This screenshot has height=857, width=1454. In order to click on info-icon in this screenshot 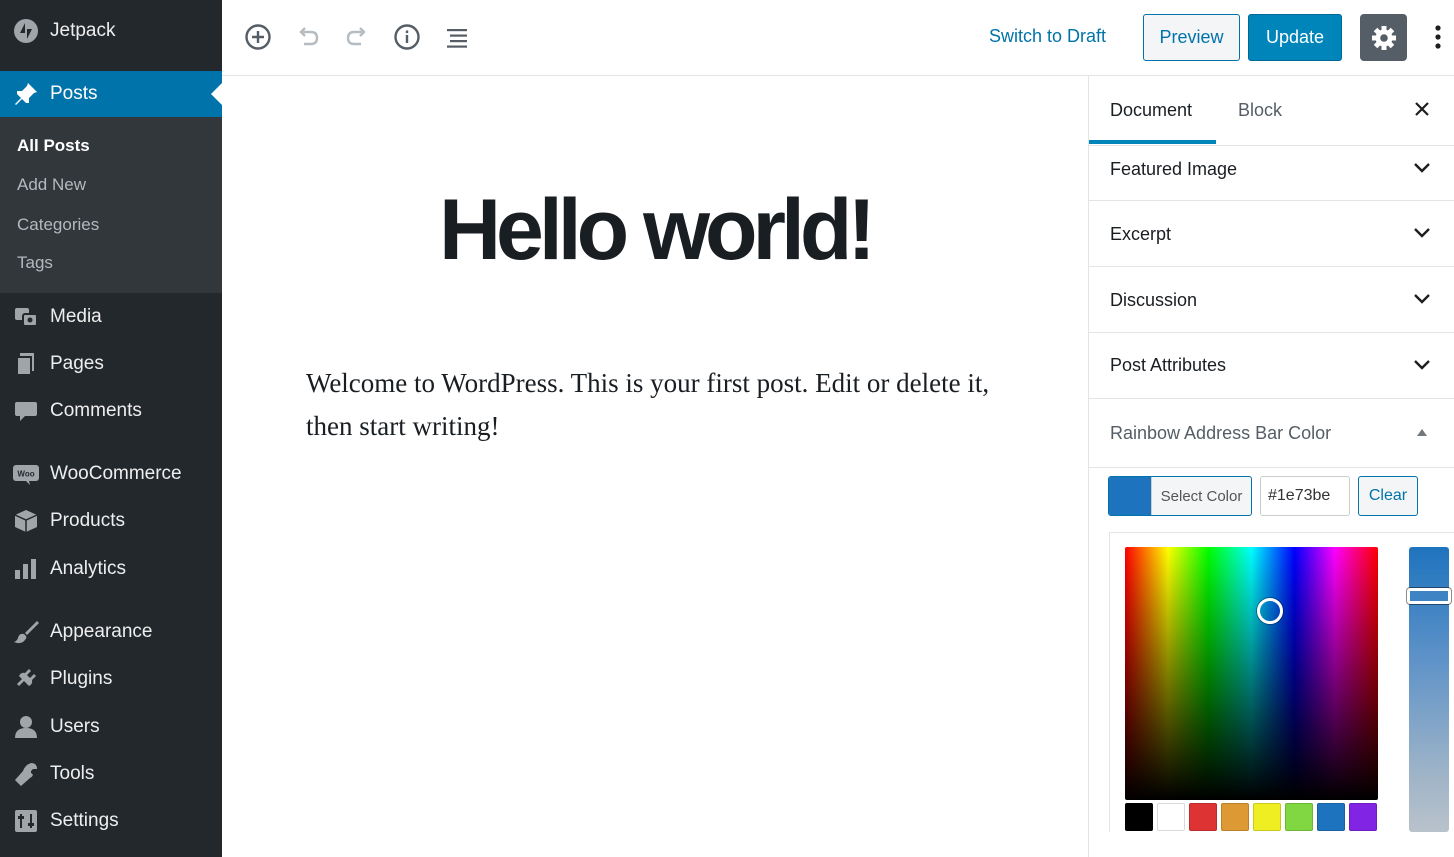, I will do `click(407, 37)`.